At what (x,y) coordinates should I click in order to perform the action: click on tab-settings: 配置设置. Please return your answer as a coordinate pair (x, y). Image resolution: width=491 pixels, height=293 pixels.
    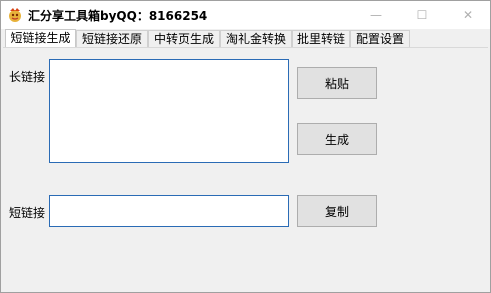
    Looking at the image, I should click on (380, 38).